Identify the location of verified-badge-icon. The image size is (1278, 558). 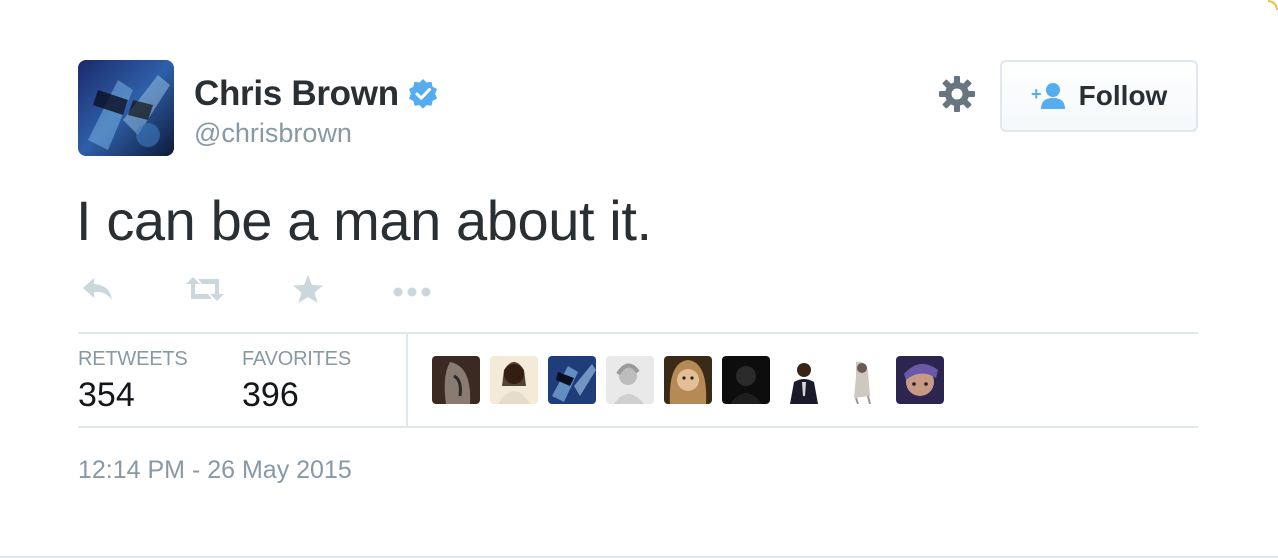
(423, 94).